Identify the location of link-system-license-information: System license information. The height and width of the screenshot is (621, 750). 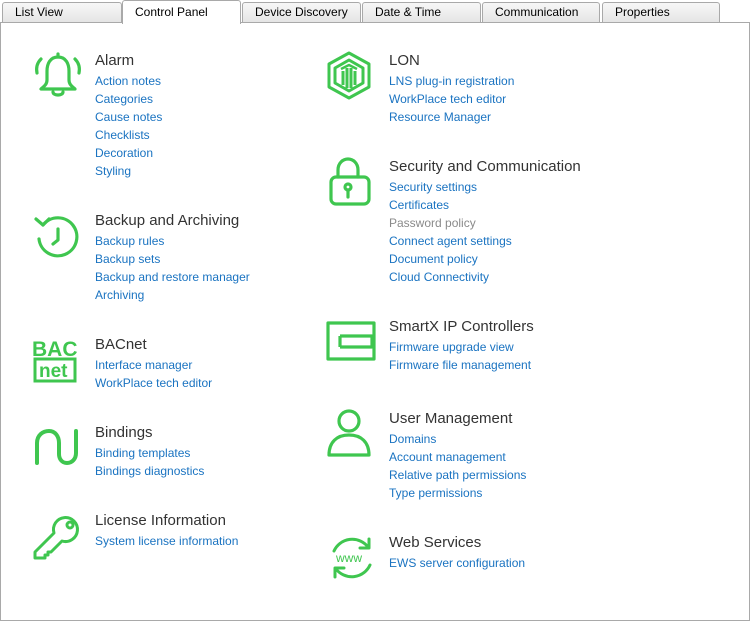
(166, 541).